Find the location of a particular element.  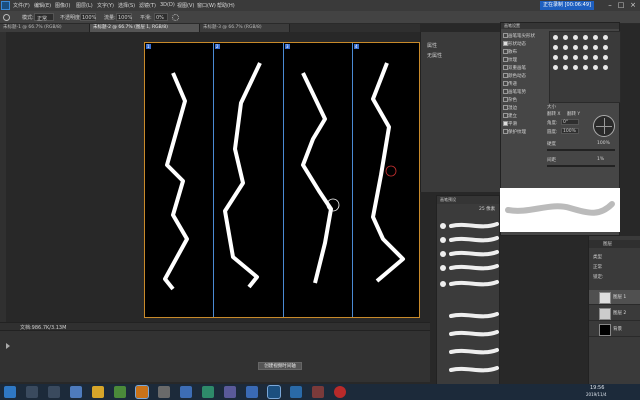

browser-icon is located at coordinates (76, 392).